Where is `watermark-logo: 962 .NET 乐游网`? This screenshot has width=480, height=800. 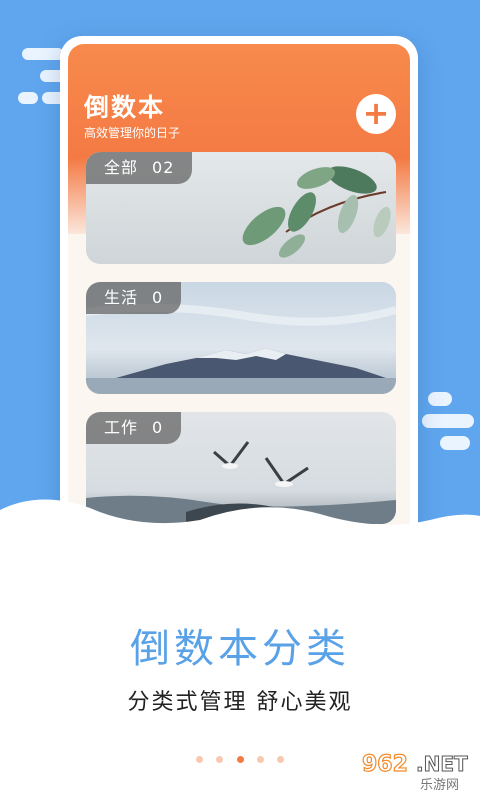
watermark-logo: 962 .NET 乐游网 is located at coordinates (407, 771).